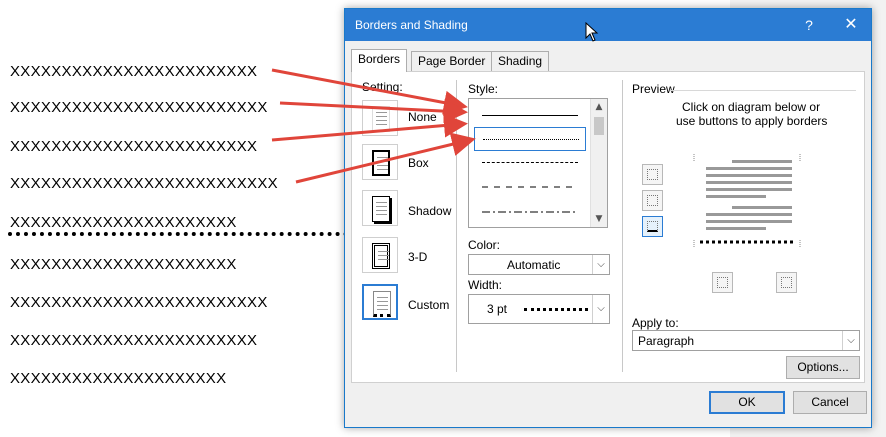  Describe the element at coordinates (382, 87) in the screenshot. I see `setting-label: Setting:` at that location.